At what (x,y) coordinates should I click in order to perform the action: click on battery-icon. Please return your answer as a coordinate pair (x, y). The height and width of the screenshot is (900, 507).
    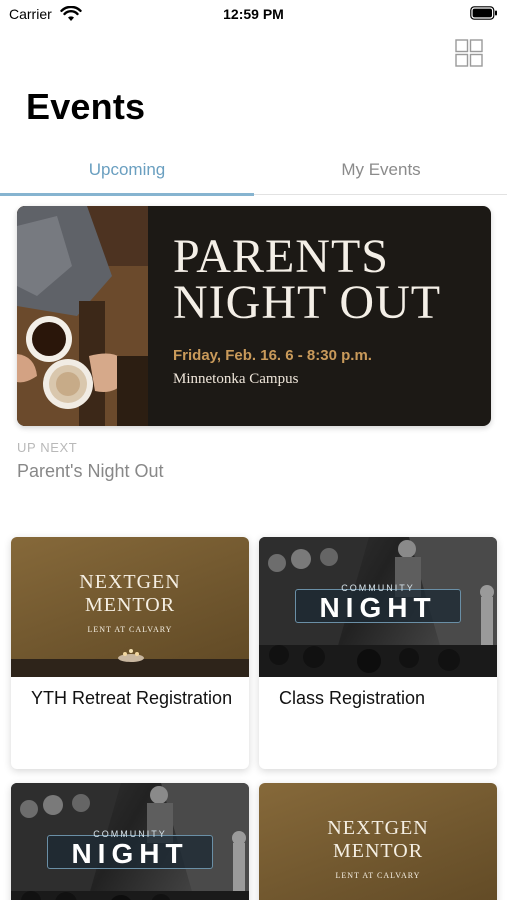
    Looking at the image, I should click on (483, 13).